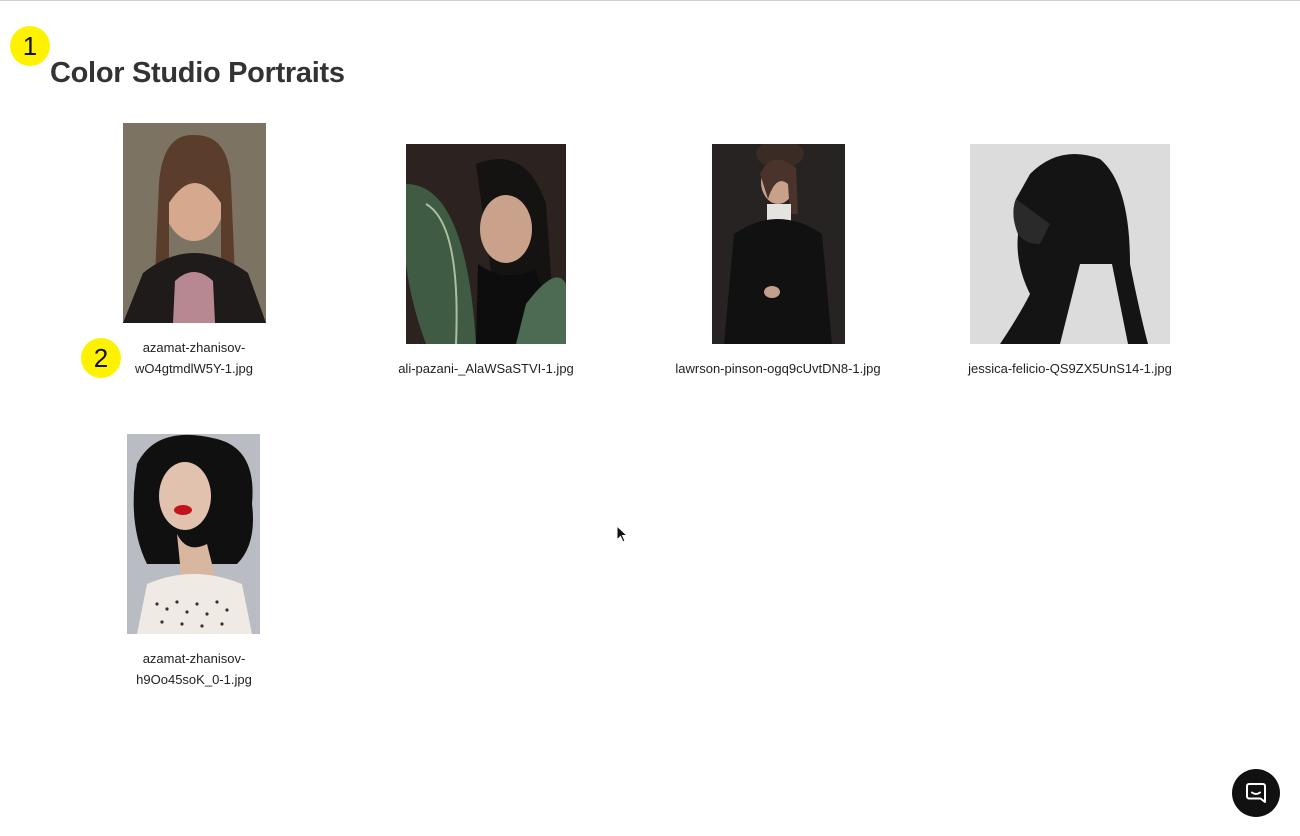  I want to click on photo-filename-3: lawrson-pinson-ogq9cUvtDN8-1.jpg, so click(778, 368).